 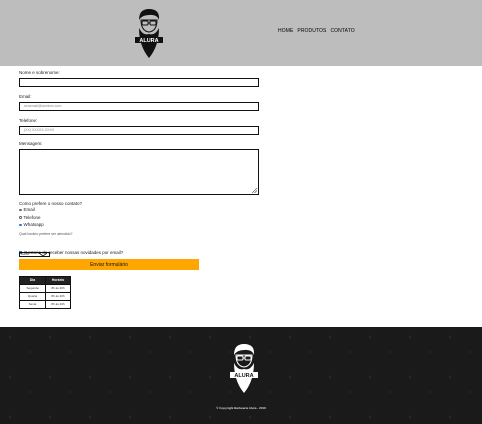 I want to click on table-header-row: Dia Horário, so click(x=45, y=280).